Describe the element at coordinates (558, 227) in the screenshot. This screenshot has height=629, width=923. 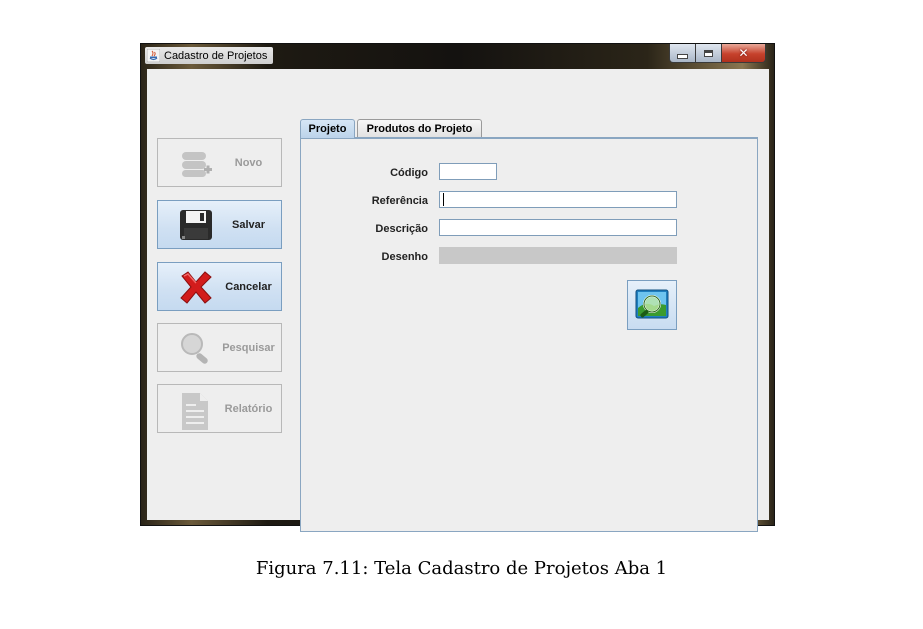
I see `descricao-field` at that location.